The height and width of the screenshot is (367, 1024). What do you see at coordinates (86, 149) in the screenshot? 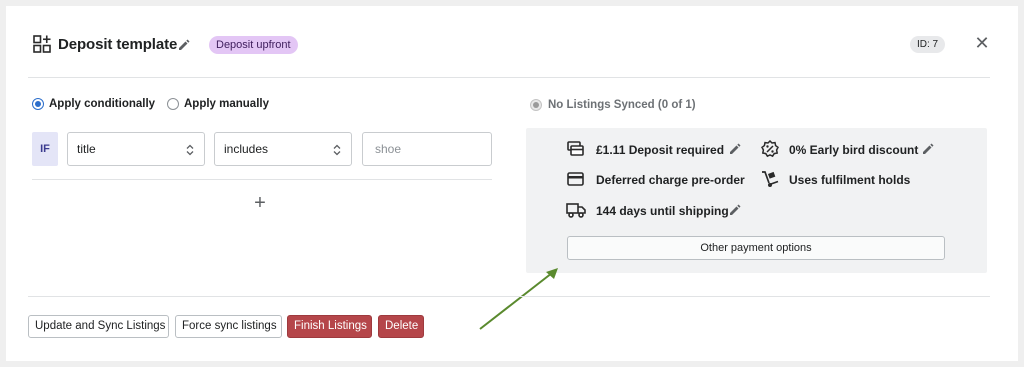
I see `field-select-value: title` at bounding box center [86, 149].